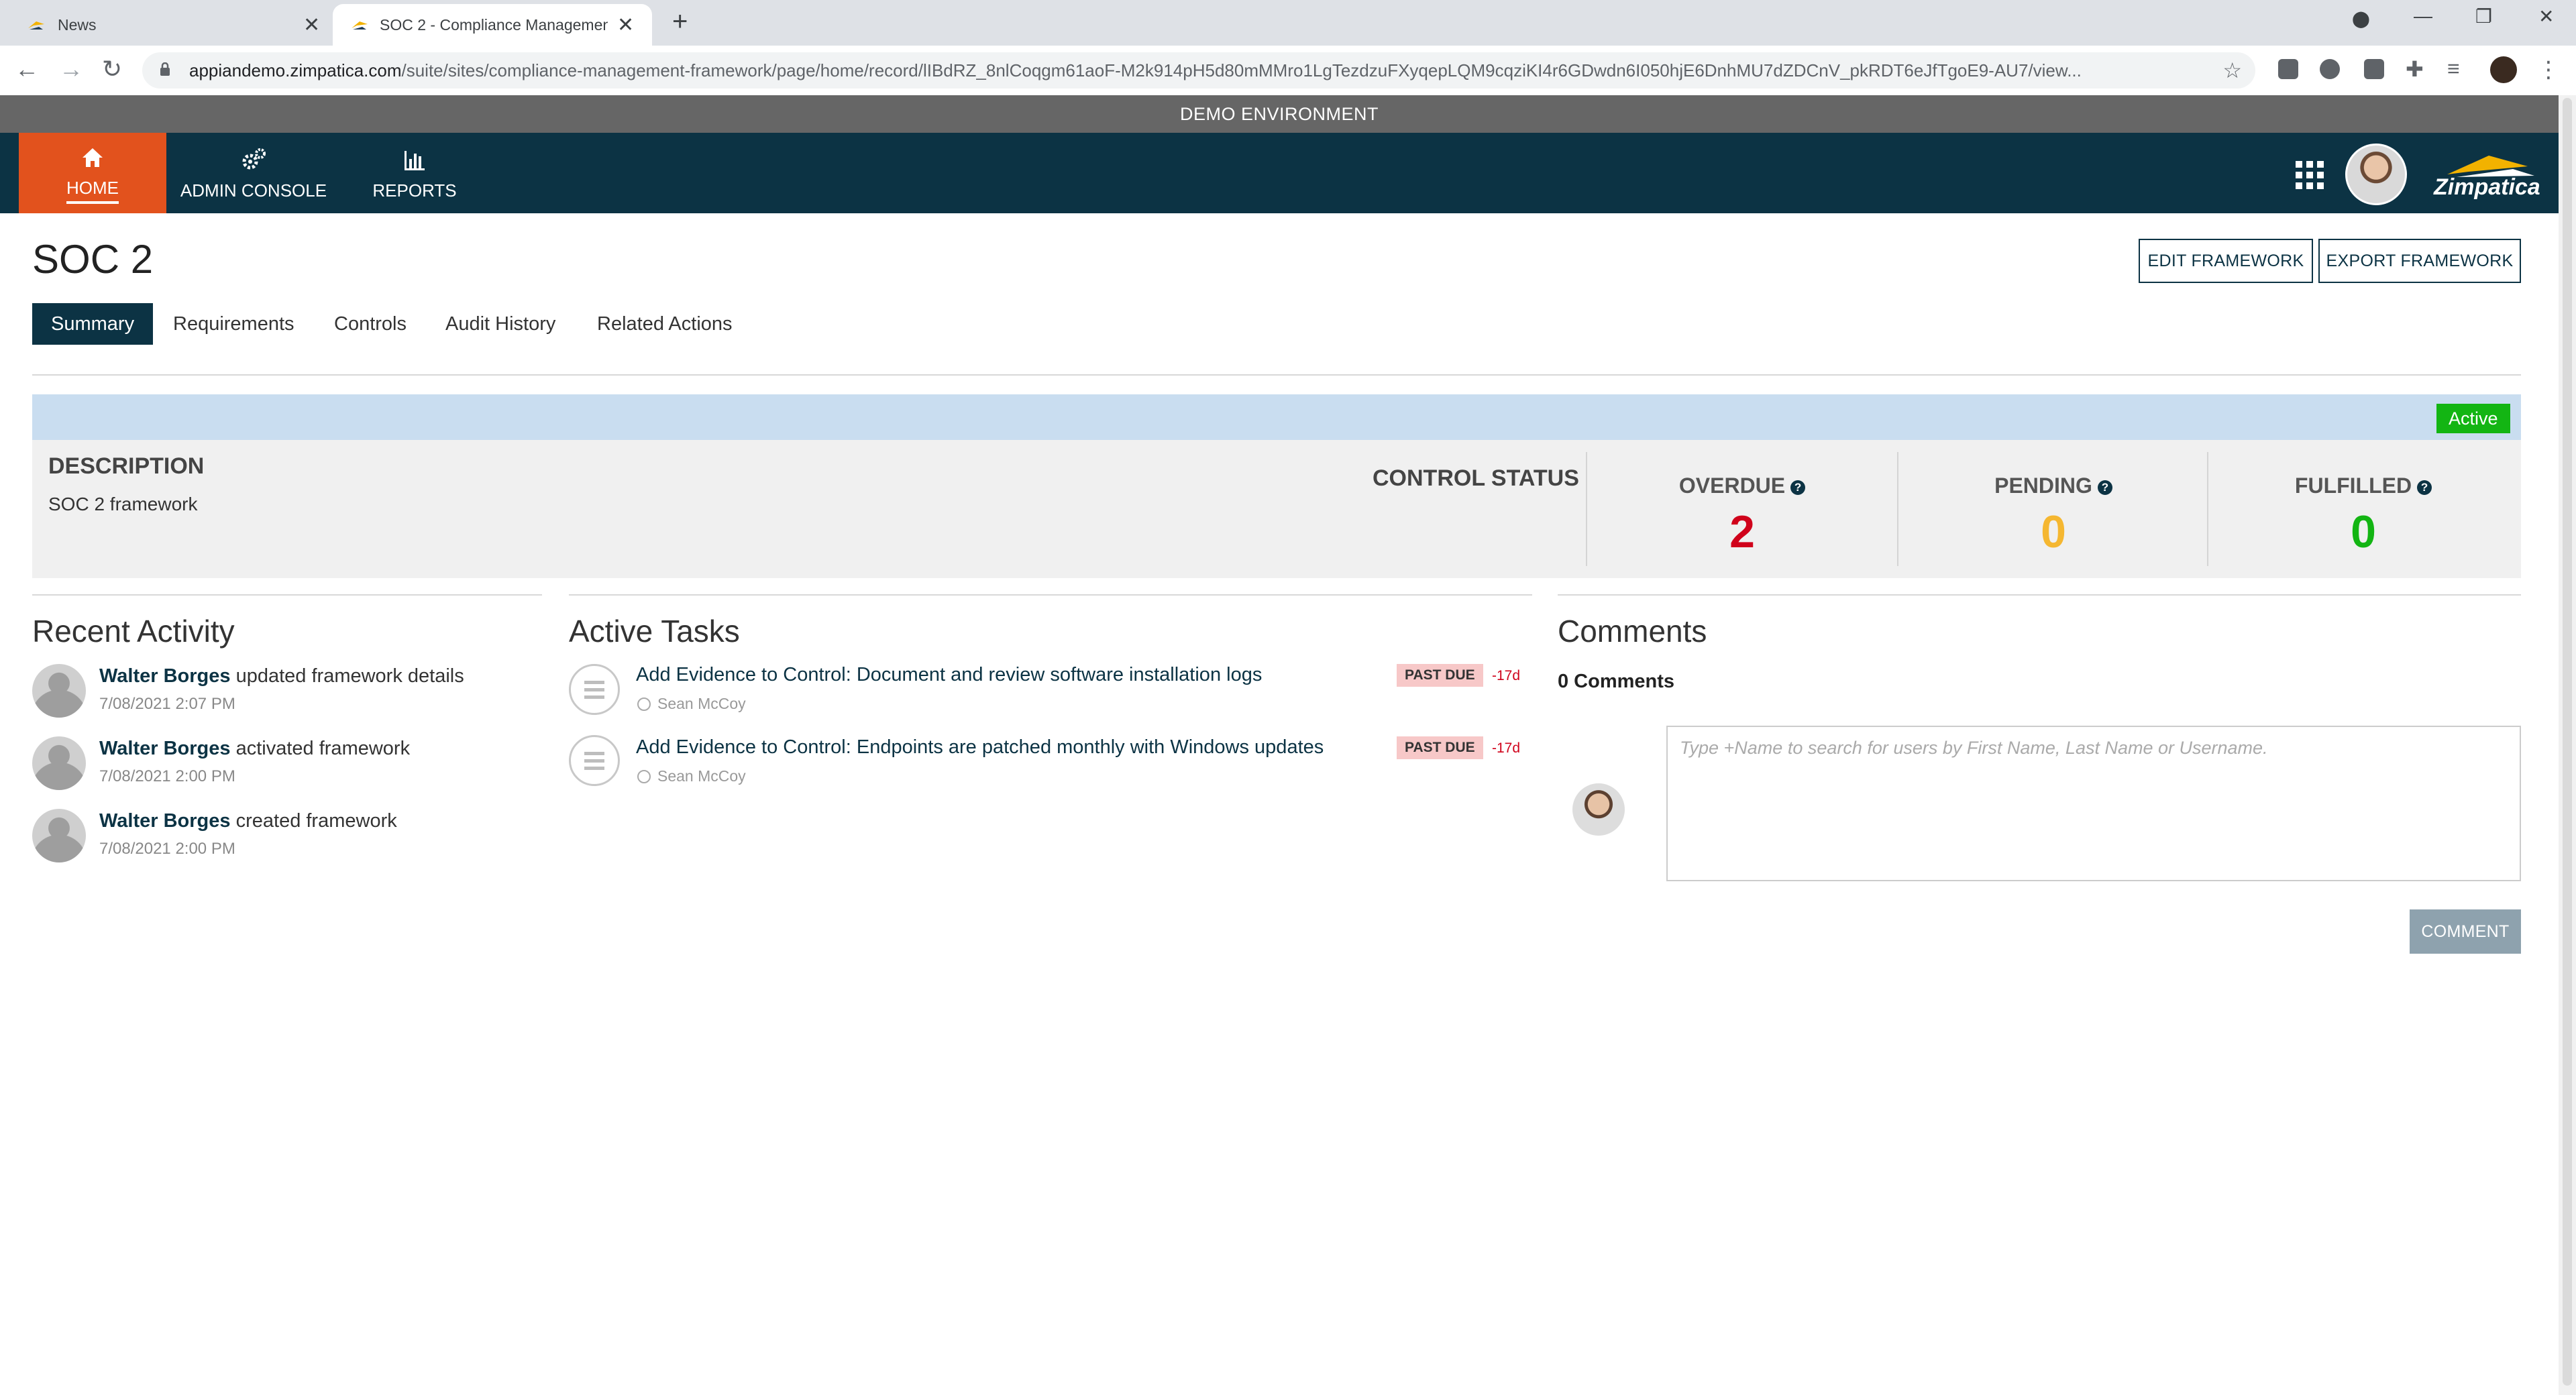 Image resolution: width=2576 pixels, height=1395 pixels. Describe the element at coordinates (2361, 19) in the screenshot. I see `tab-search-icon: ⬤` at that location.